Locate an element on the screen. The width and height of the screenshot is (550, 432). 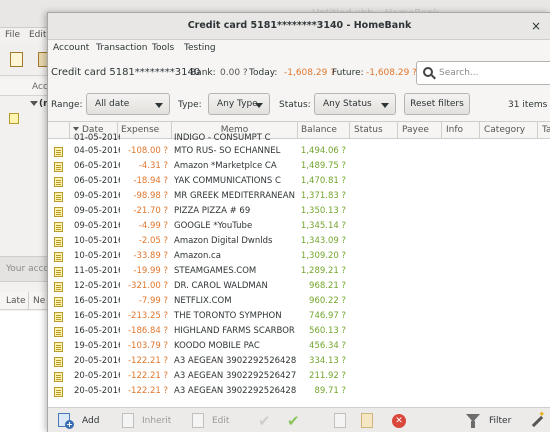
cell-balance: 1,309.20 ? is located at coordinates (323, 256).